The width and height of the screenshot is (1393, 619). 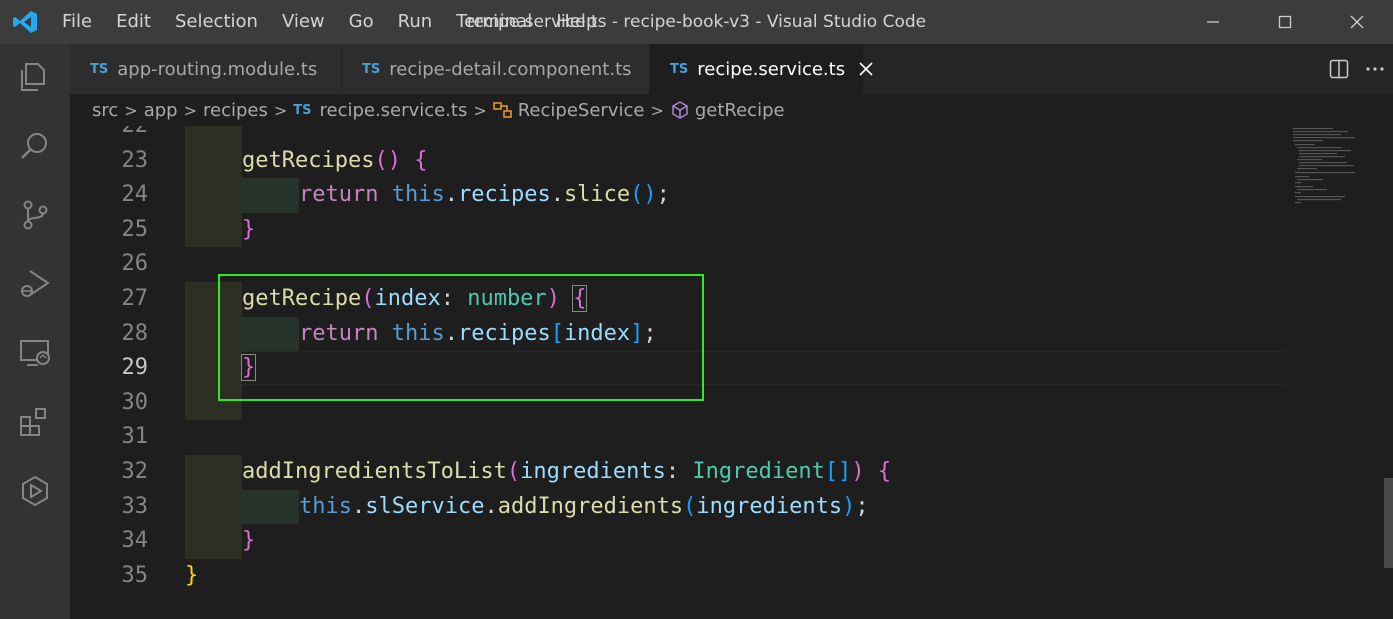 I want to click on maximize-icon, so click(x=1285, y=22).